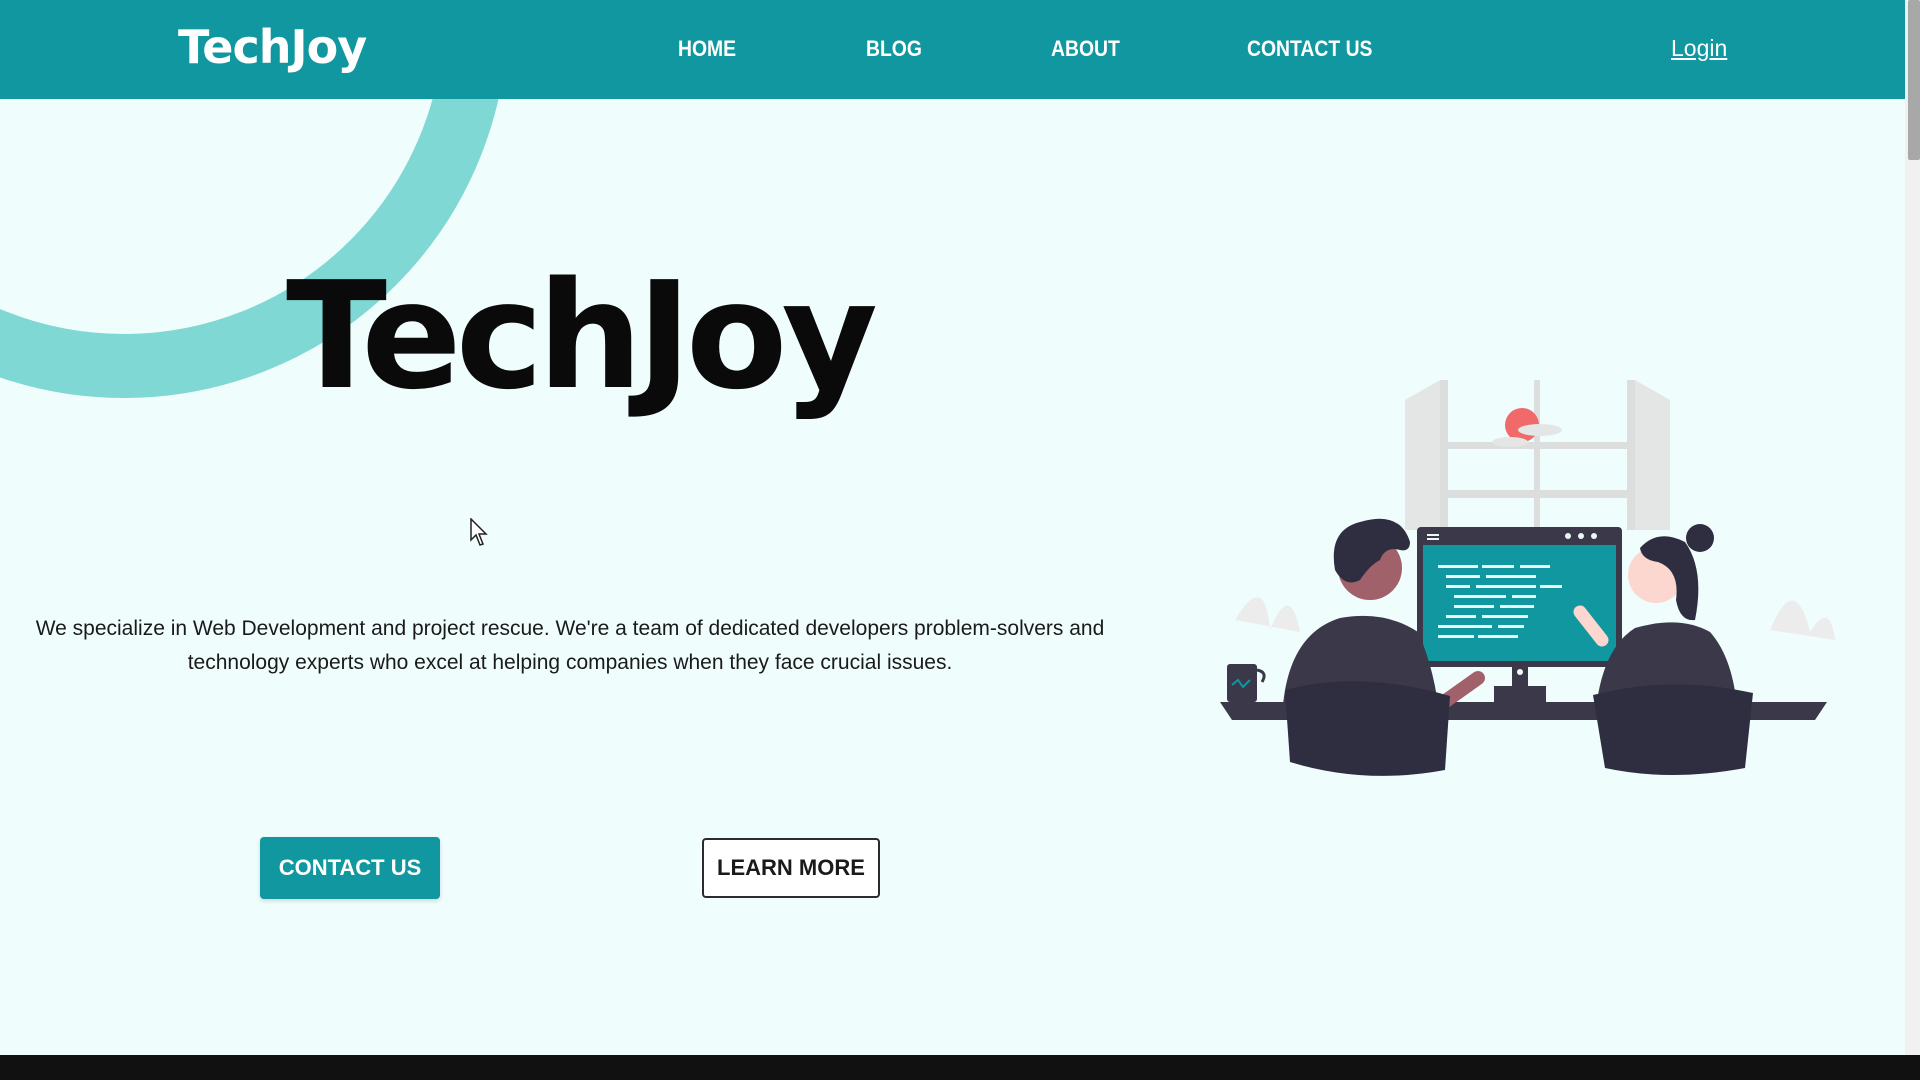 This screenshot has width=1920, height=1080. I want to click on nav-link-about: ABOUT, so click(1085, 49).